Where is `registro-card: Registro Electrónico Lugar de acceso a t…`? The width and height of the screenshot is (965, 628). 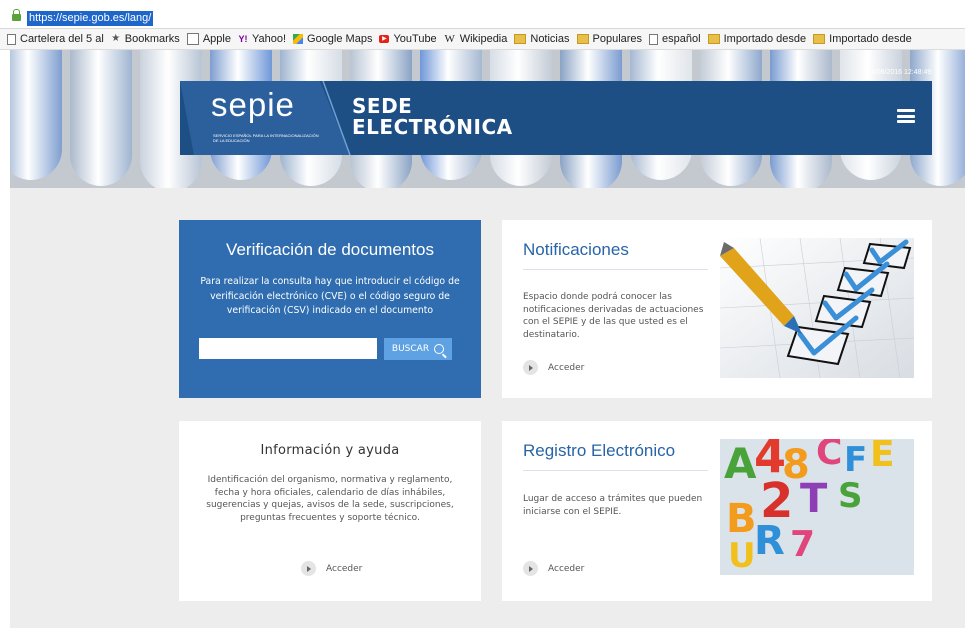
registro-card: Registro Electrónico Lugar de acceso a t… is located at coordinates (717, 511).